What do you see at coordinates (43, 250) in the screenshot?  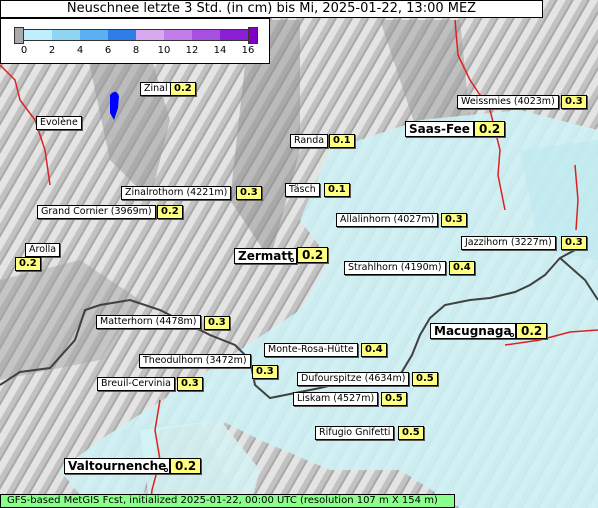 I see `place-label-arolla: Arolla` at bounding box center [43, 250].